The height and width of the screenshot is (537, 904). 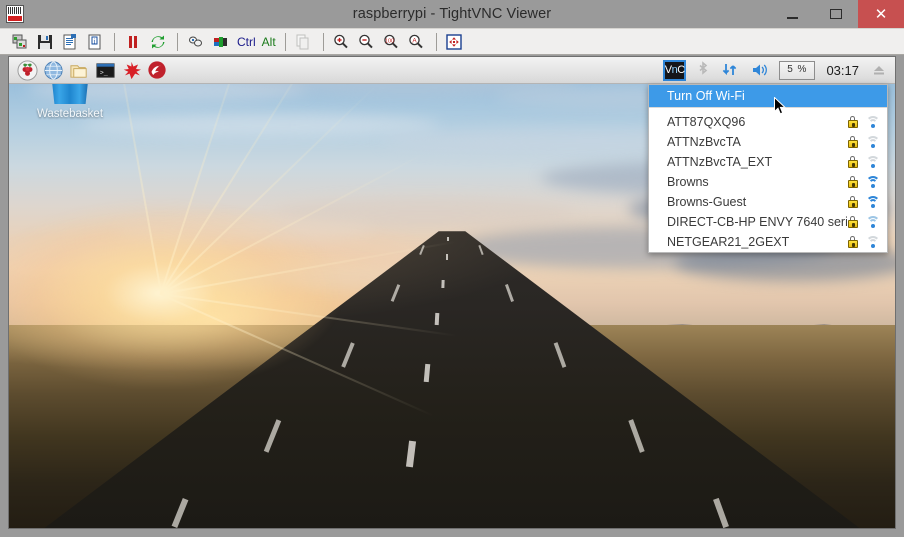 I want to click on eject-icon, so click(x=879, y=70).